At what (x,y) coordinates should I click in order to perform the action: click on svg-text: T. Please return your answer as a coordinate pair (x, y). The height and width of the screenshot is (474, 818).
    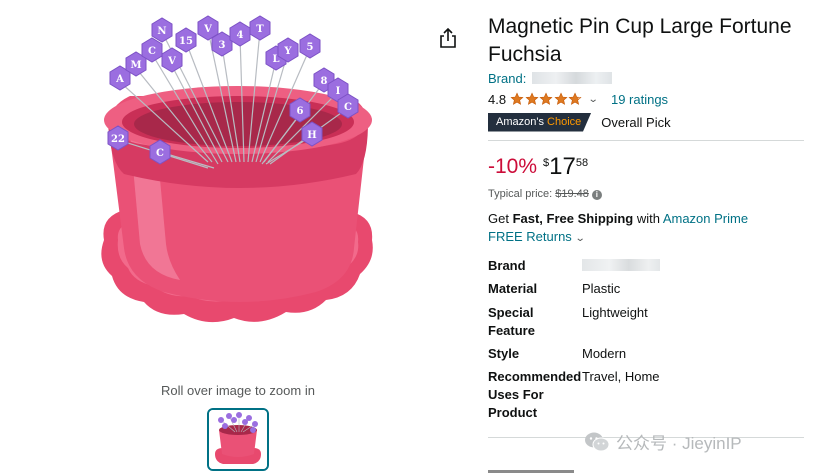
    Looking at the image, I should click on (260, 29).